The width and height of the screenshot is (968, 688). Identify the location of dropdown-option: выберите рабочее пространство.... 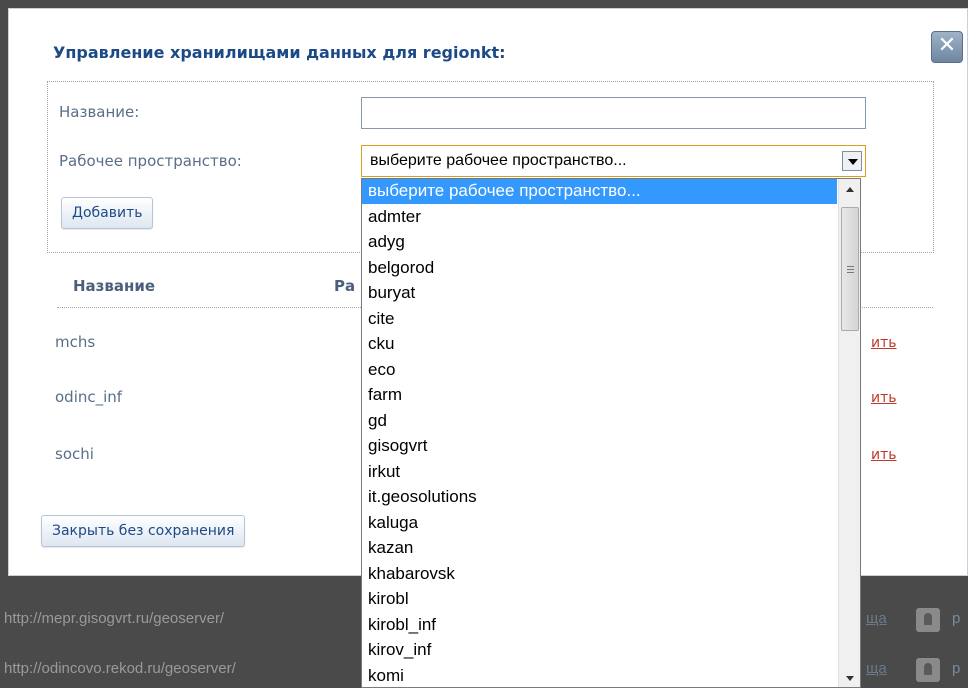
(599, 191).